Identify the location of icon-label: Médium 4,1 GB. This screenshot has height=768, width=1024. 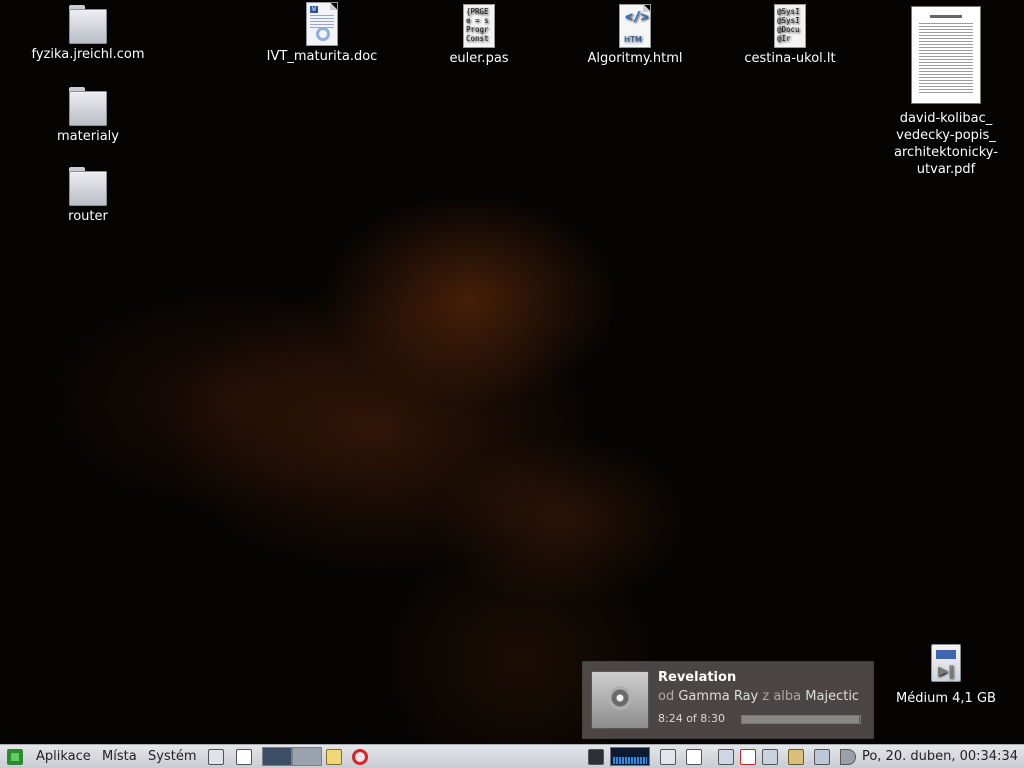
(946, 698).